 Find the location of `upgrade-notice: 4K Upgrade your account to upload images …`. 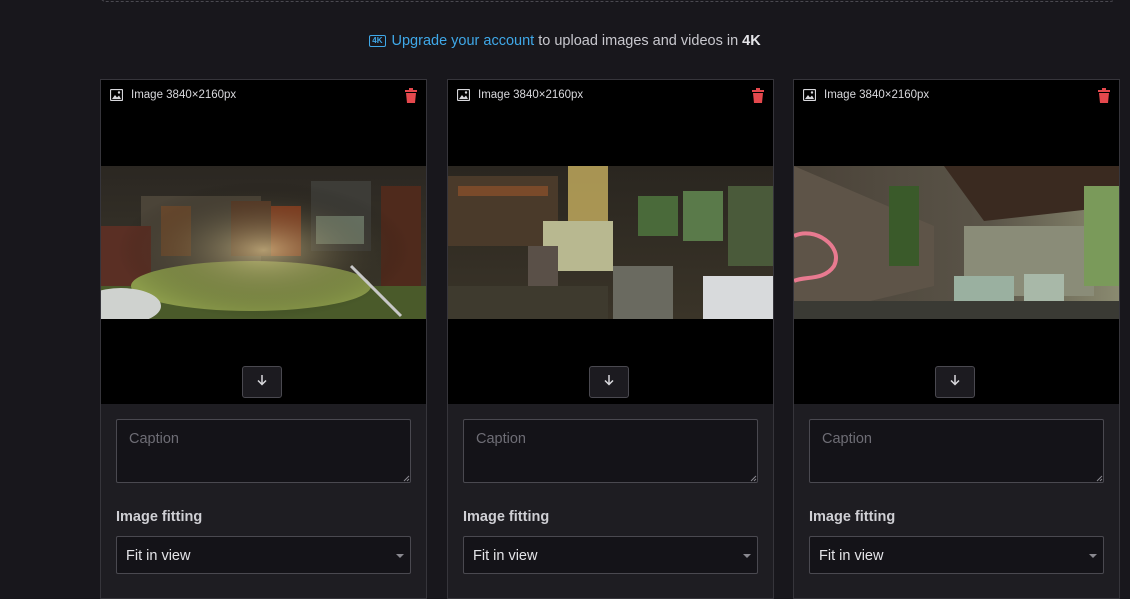

upgrade-notice: 4K Upgrade your account to upload images … is located at coordinates (565, 41).